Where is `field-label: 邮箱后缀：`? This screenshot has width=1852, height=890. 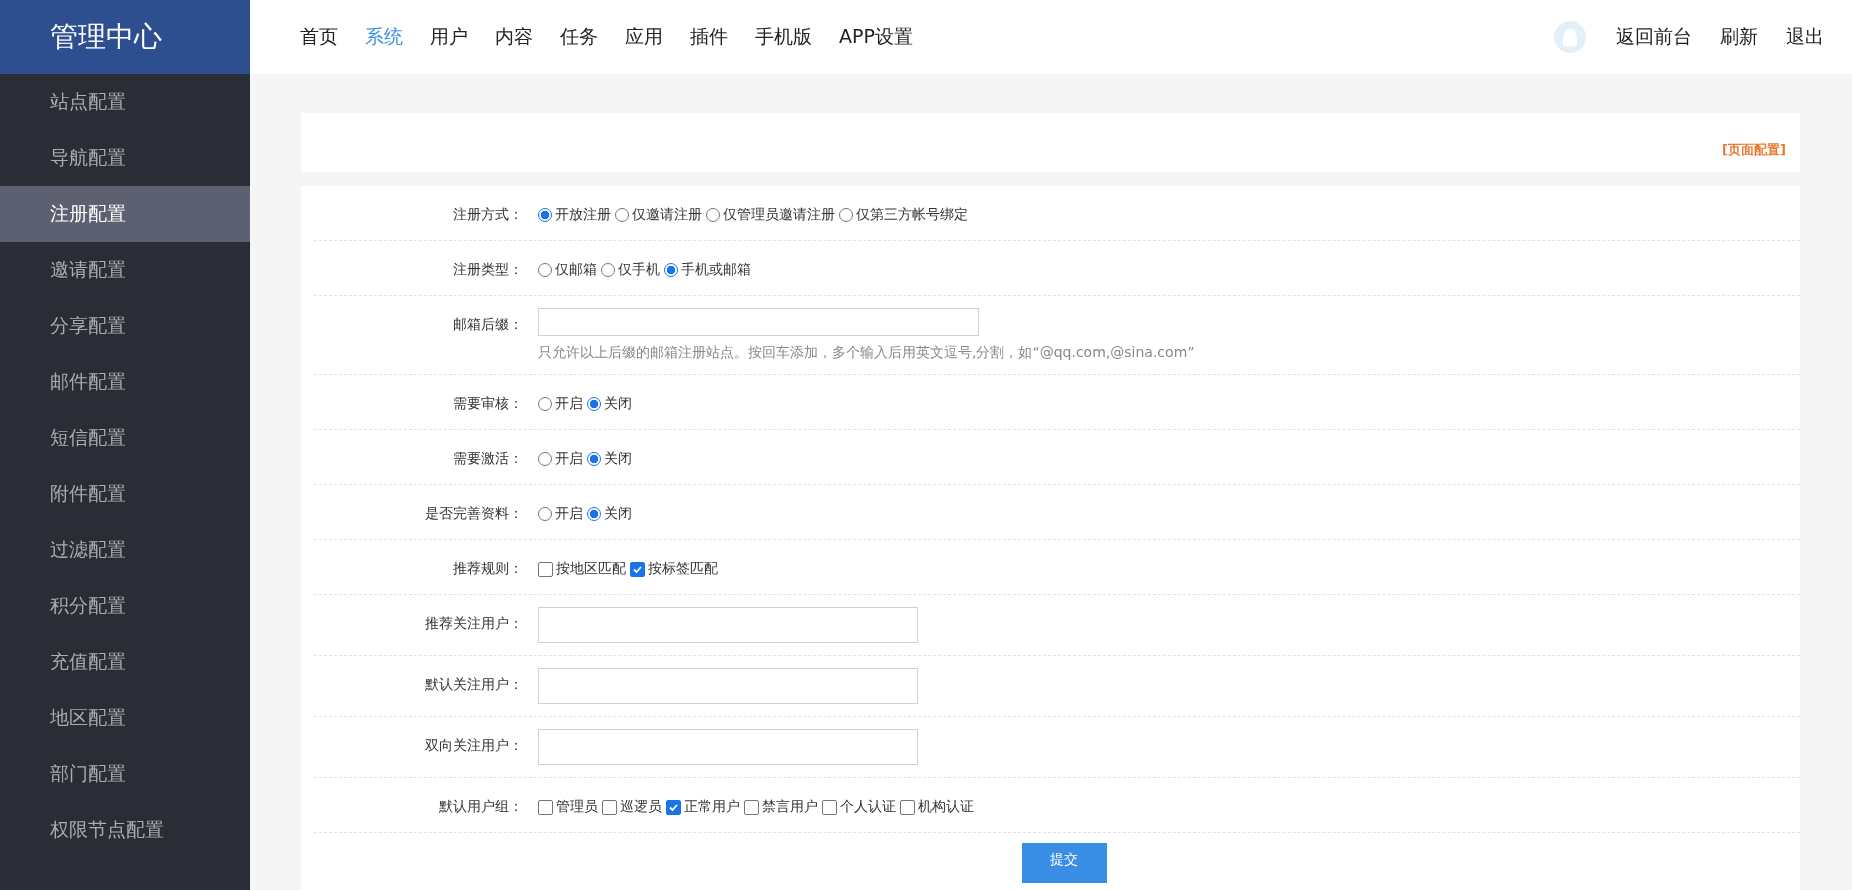
field-label: 邮箱后缀： is located at coordinates (487, 324).